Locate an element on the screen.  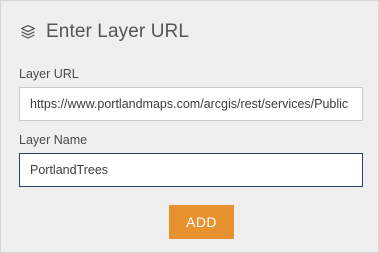
panel-header: Enter Layer URL is located at coordinates (104, 32).